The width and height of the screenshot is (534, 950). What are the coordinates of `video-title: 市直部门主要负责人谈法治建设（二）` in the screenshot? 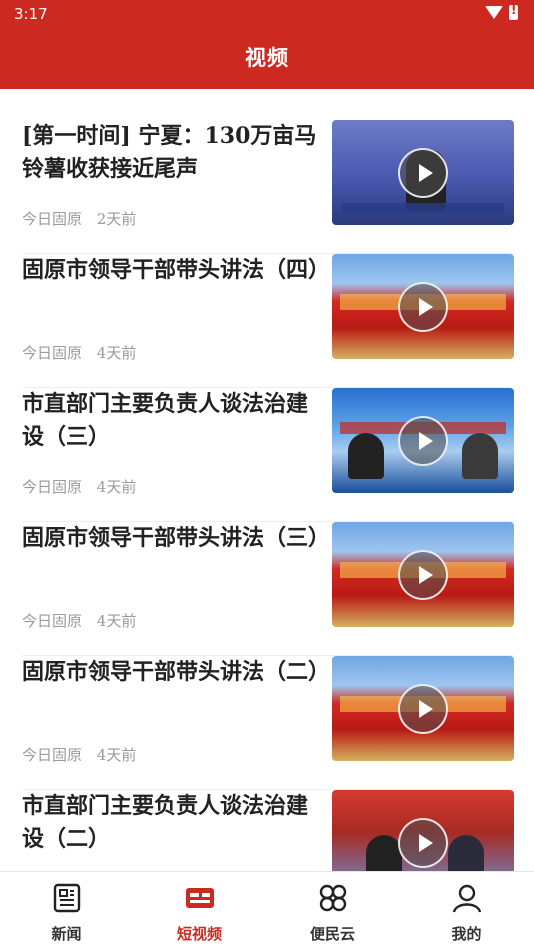 It's located at (165, 822).